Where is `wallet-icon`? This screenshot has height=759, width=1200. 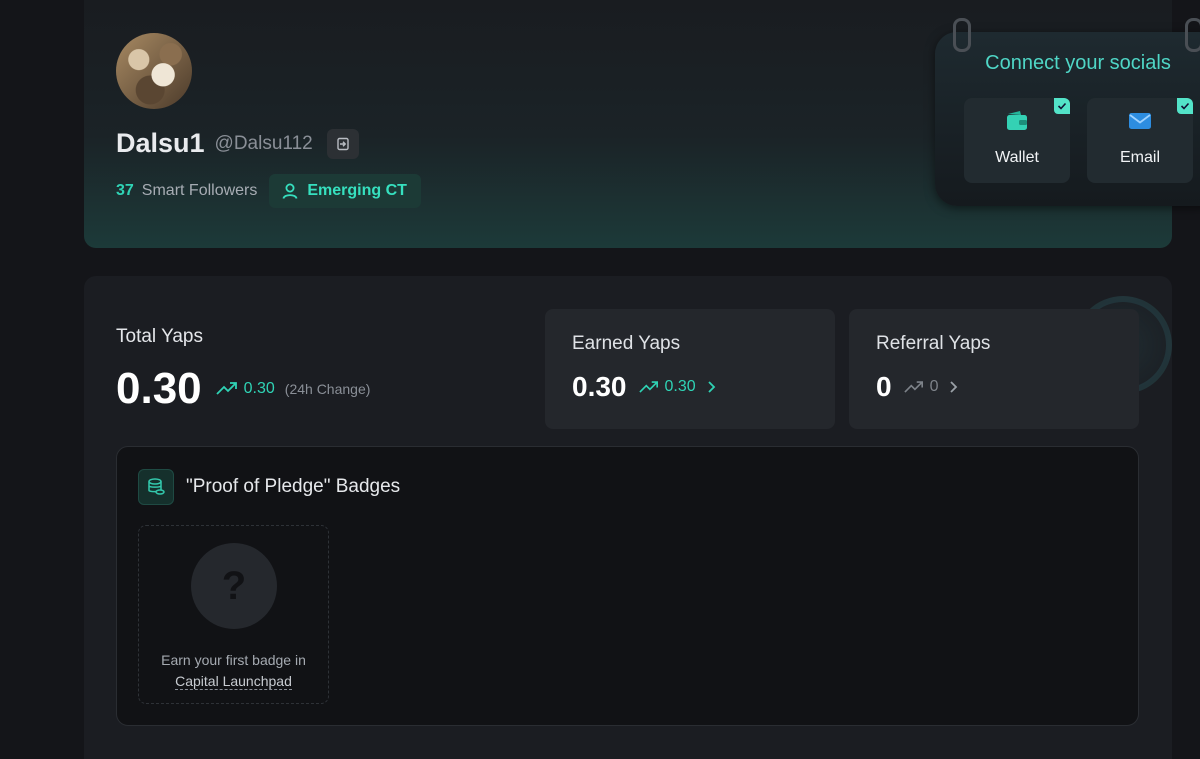 wallet-icon is located at coordinates (1017, 123).